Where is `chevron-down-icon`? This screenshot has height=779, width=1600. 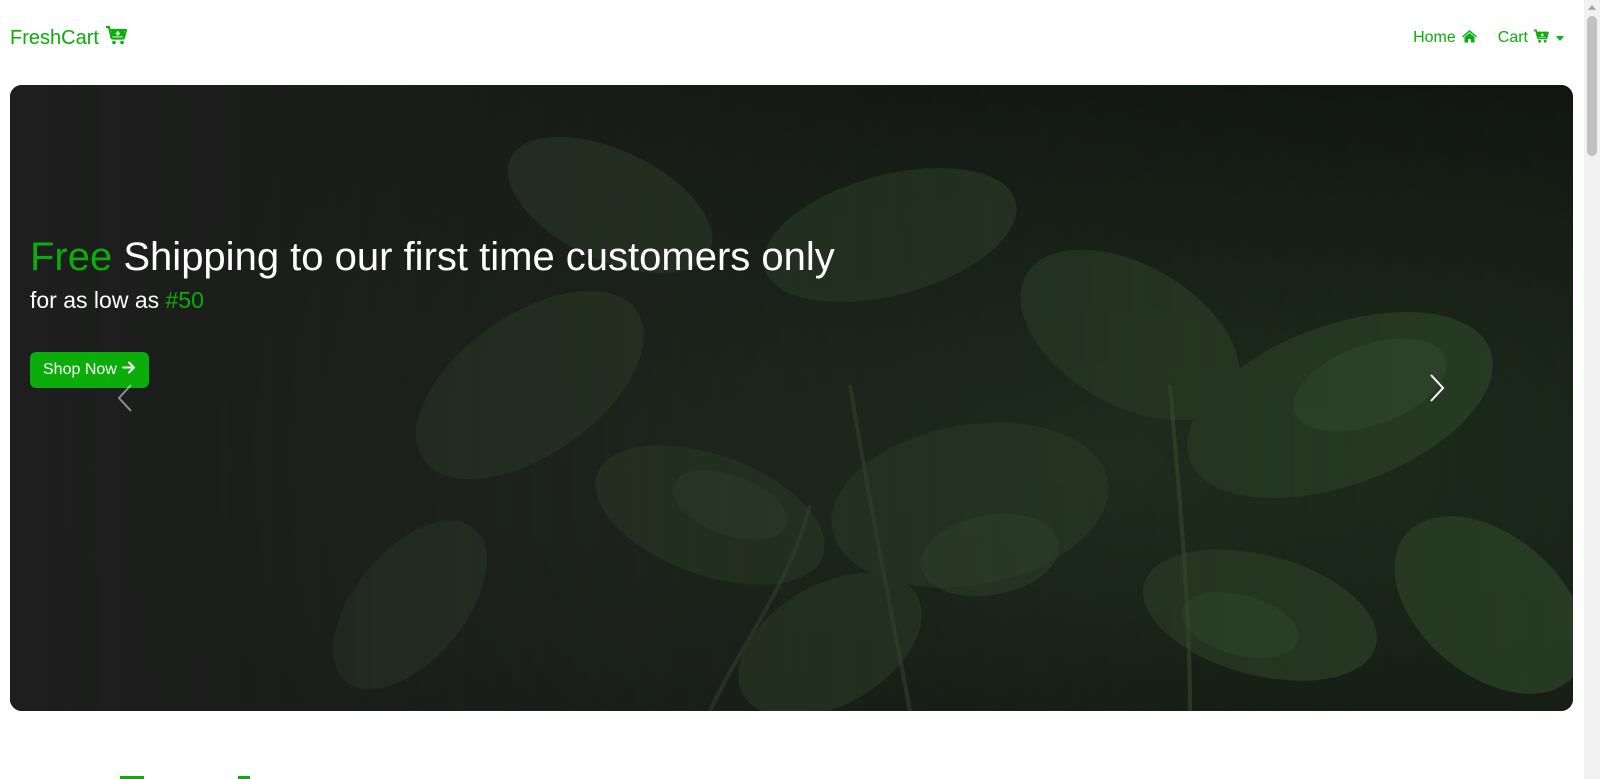
chevron-down-icon is located at coordinates (1560, 38).